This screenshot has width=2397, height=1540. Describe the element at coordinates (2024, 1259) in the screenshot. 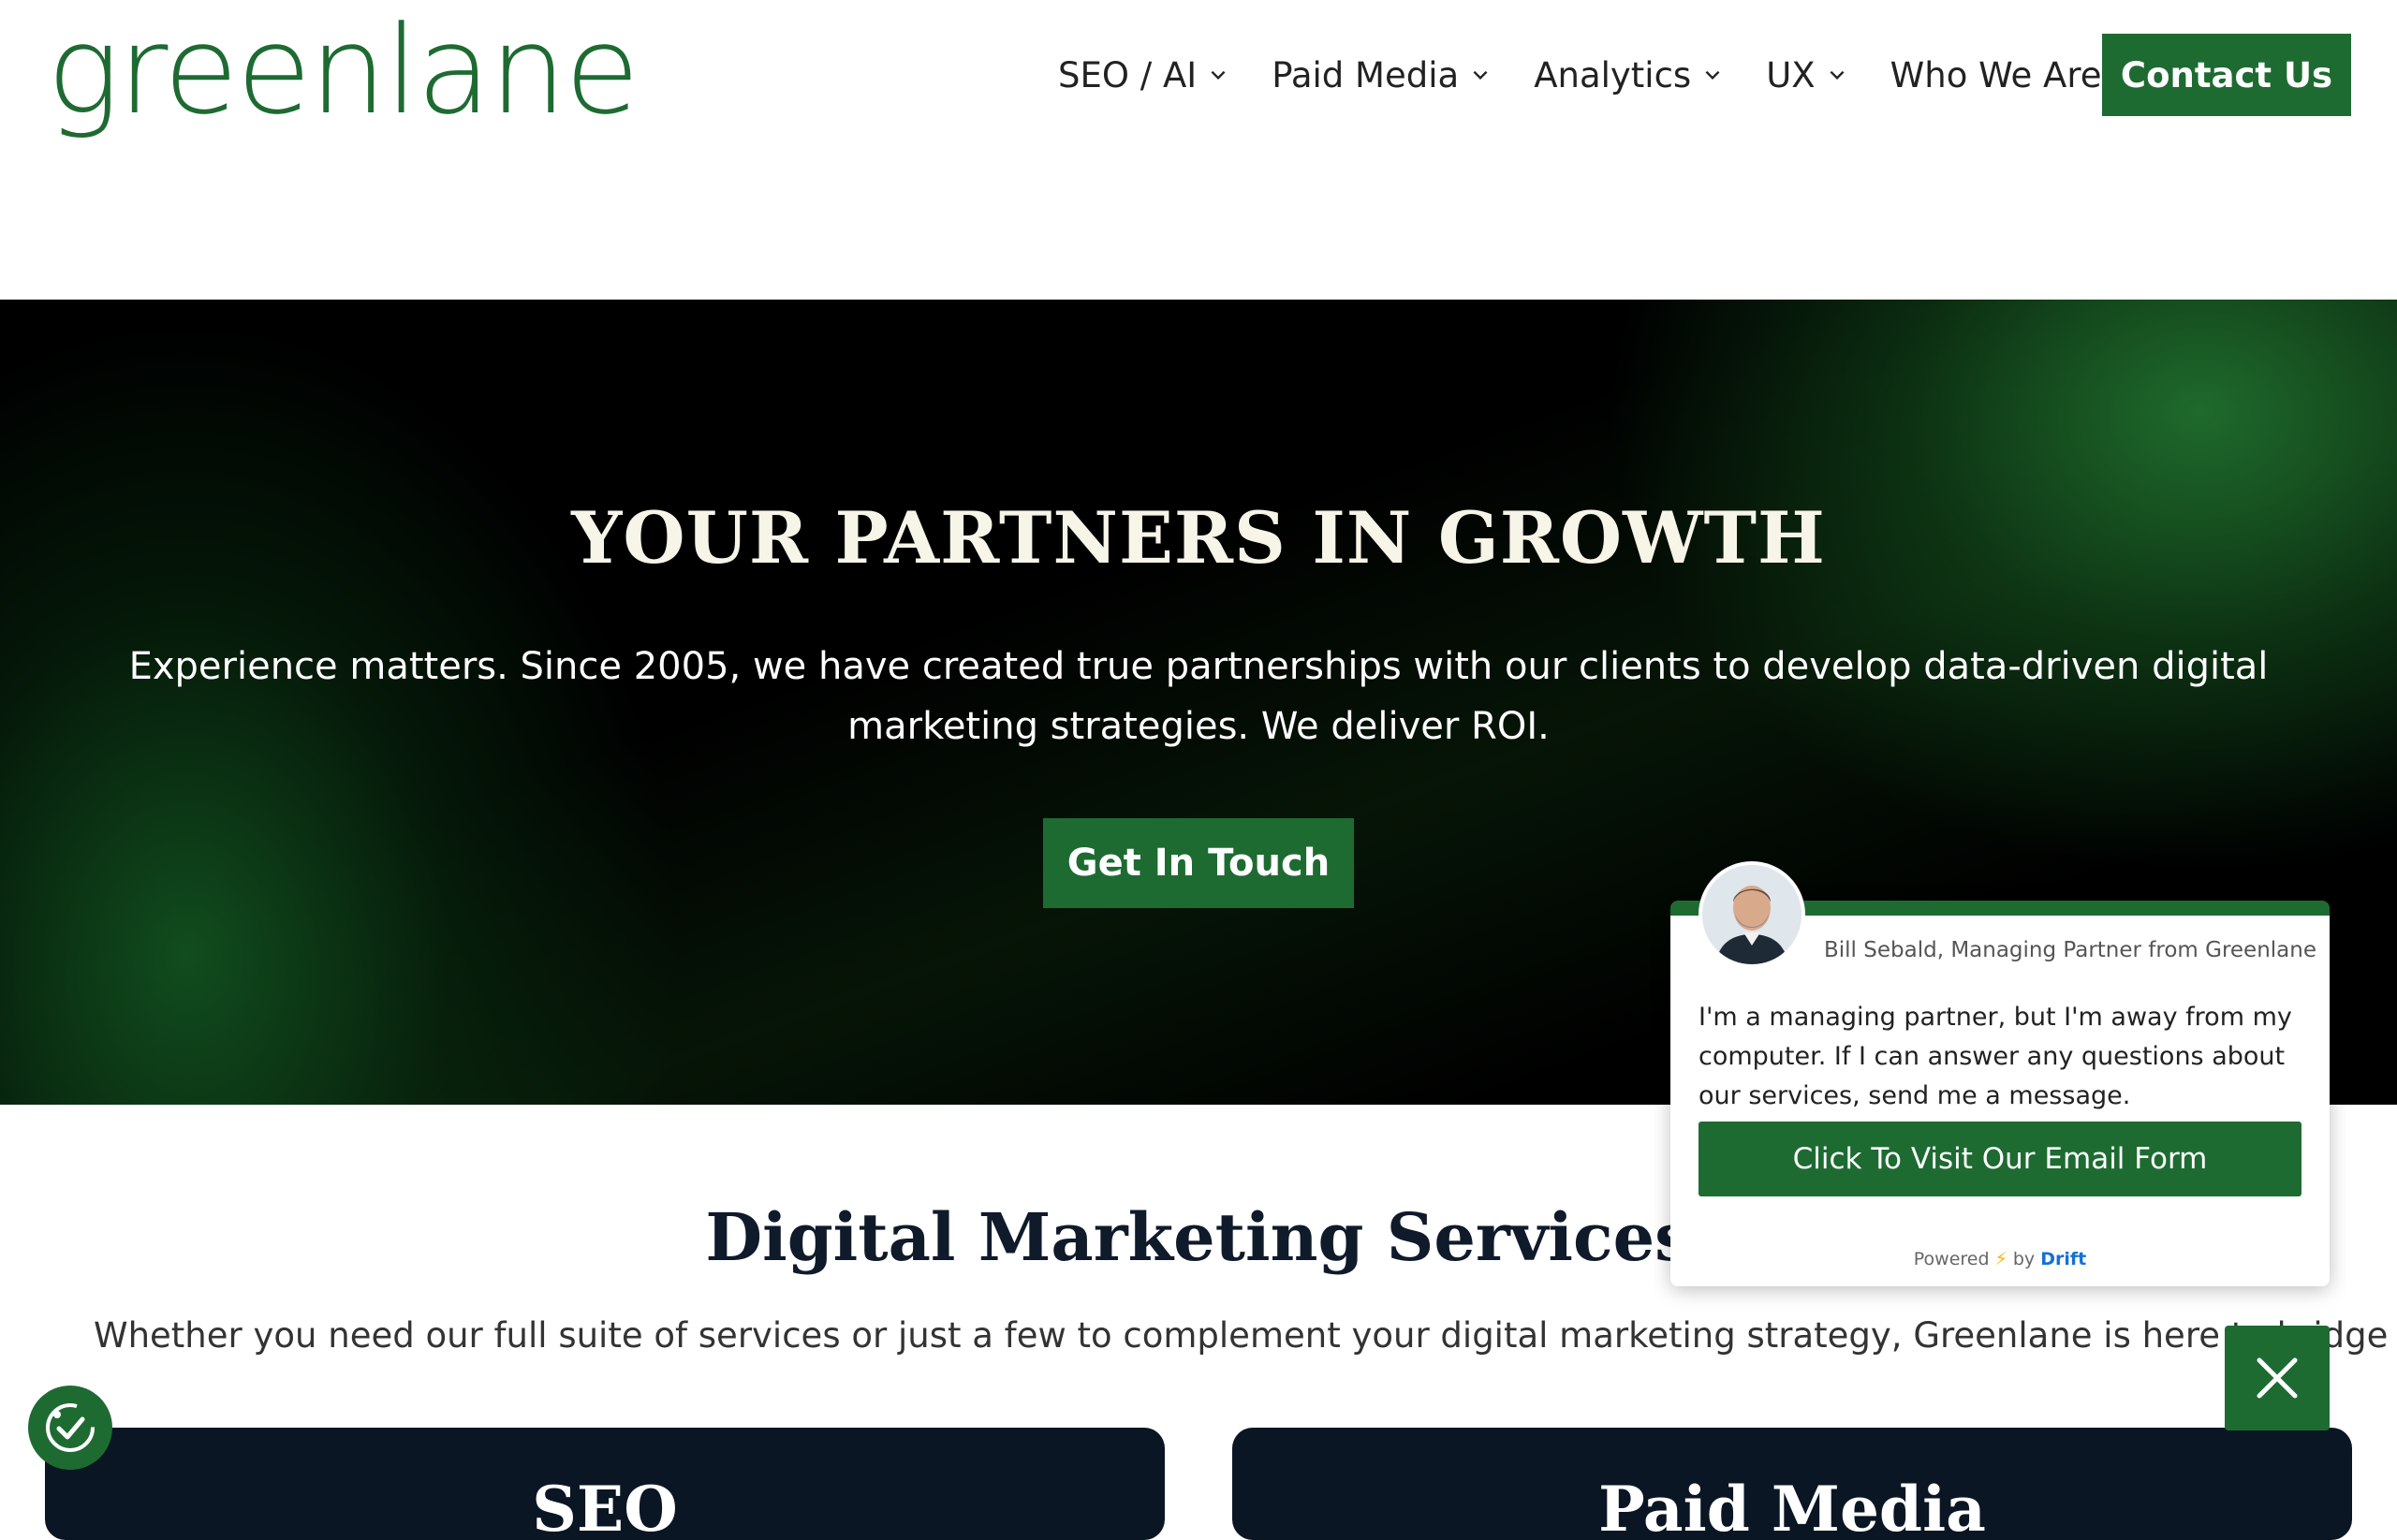

I see `powered-suffix: by` at that location.